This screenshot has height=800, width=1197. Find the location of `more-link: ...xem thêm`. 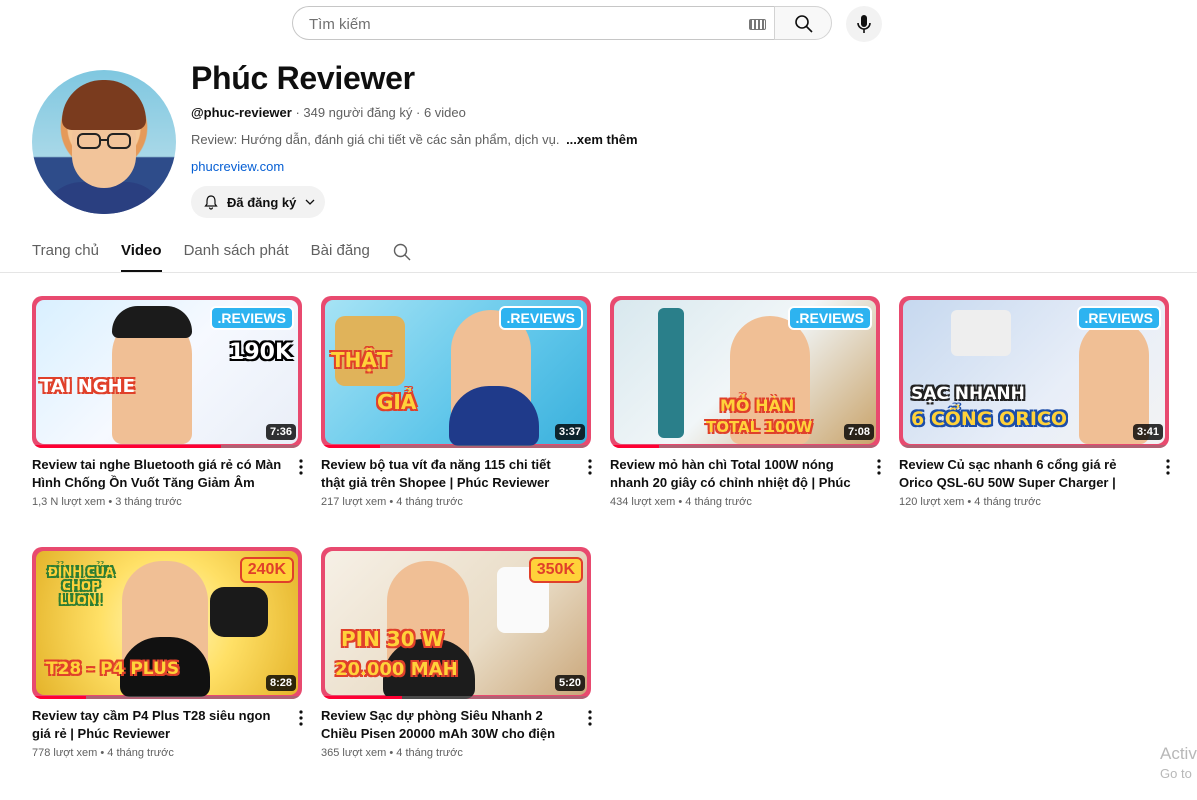

more-link: ...xem thêm is located at coordinates (602, 139).